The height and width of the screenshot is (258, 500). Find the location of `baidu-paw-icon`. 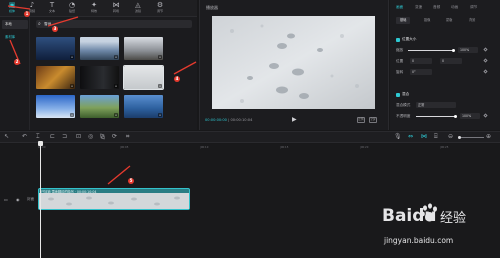

baidu-paw-icon is located at coordinates (429, 213).